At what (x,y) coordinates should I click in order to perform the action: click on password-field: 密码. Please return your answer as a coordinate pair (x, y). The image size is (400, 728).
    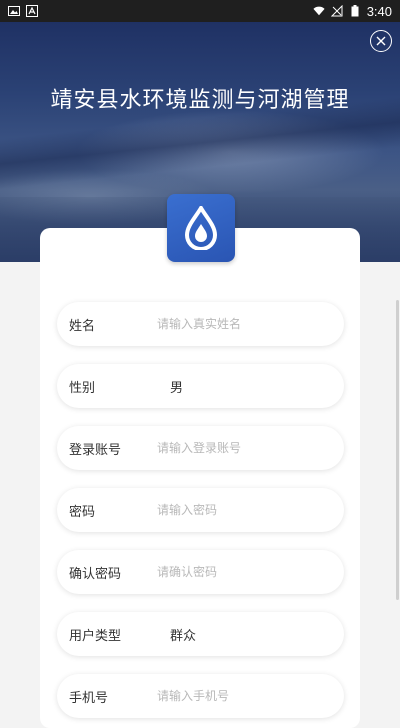
    Looking at the image, I should click on (200, 510).